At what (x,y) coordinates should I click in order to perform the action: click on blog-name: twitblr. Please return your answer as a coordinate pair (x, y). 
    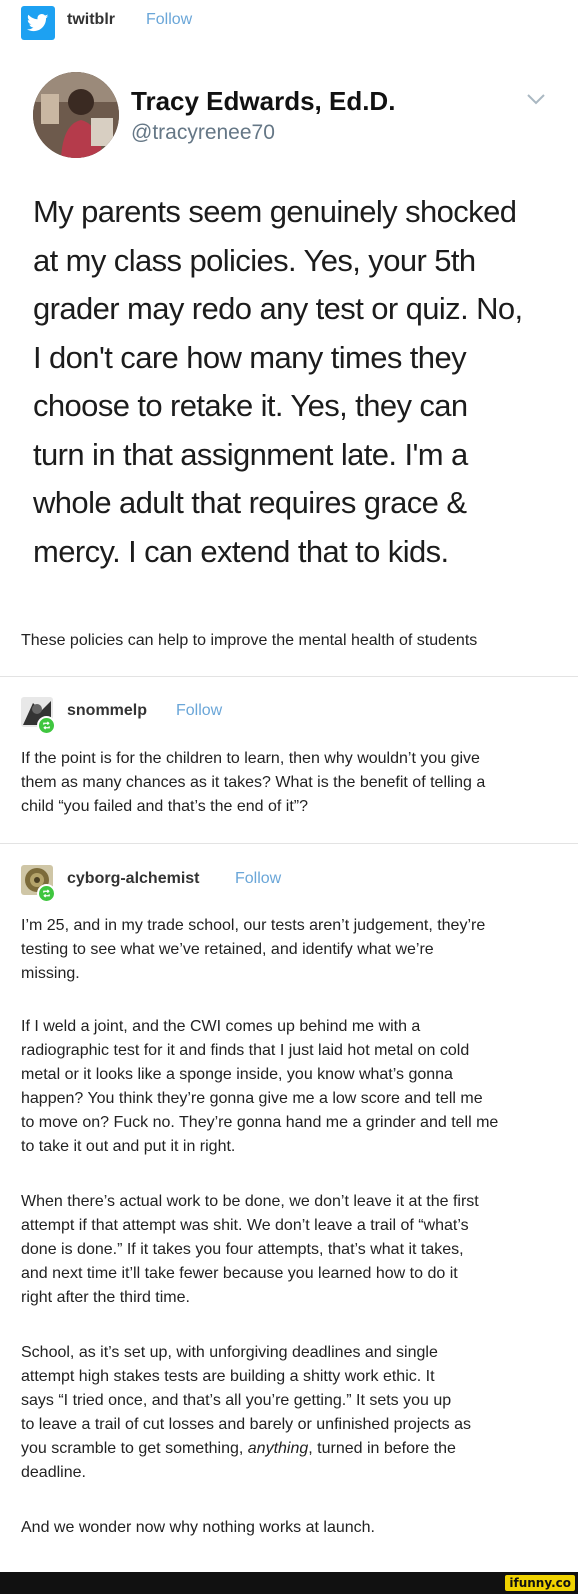
    Looking at the image, I should click on (91, 20).